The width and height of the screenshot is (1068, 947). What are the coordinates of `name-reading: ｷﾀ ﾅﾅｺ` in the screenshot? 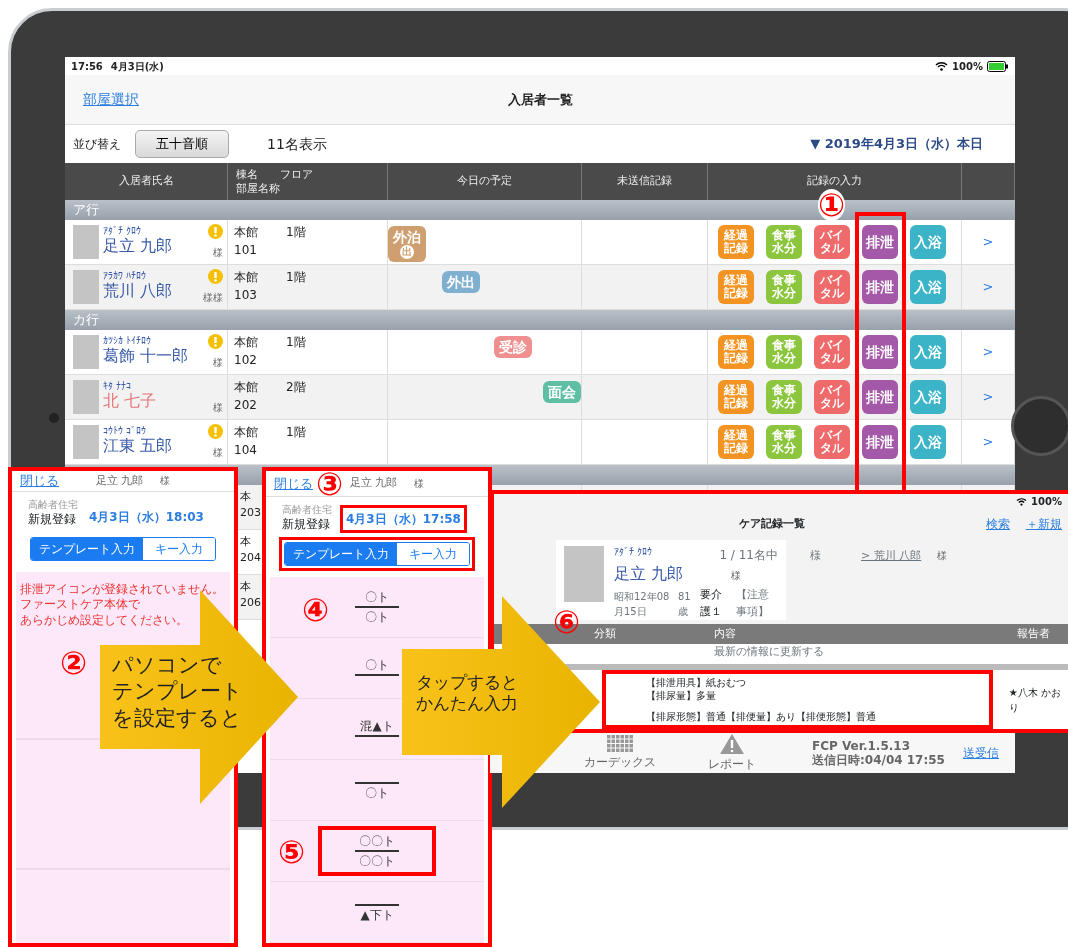 It's located at (118, 385).